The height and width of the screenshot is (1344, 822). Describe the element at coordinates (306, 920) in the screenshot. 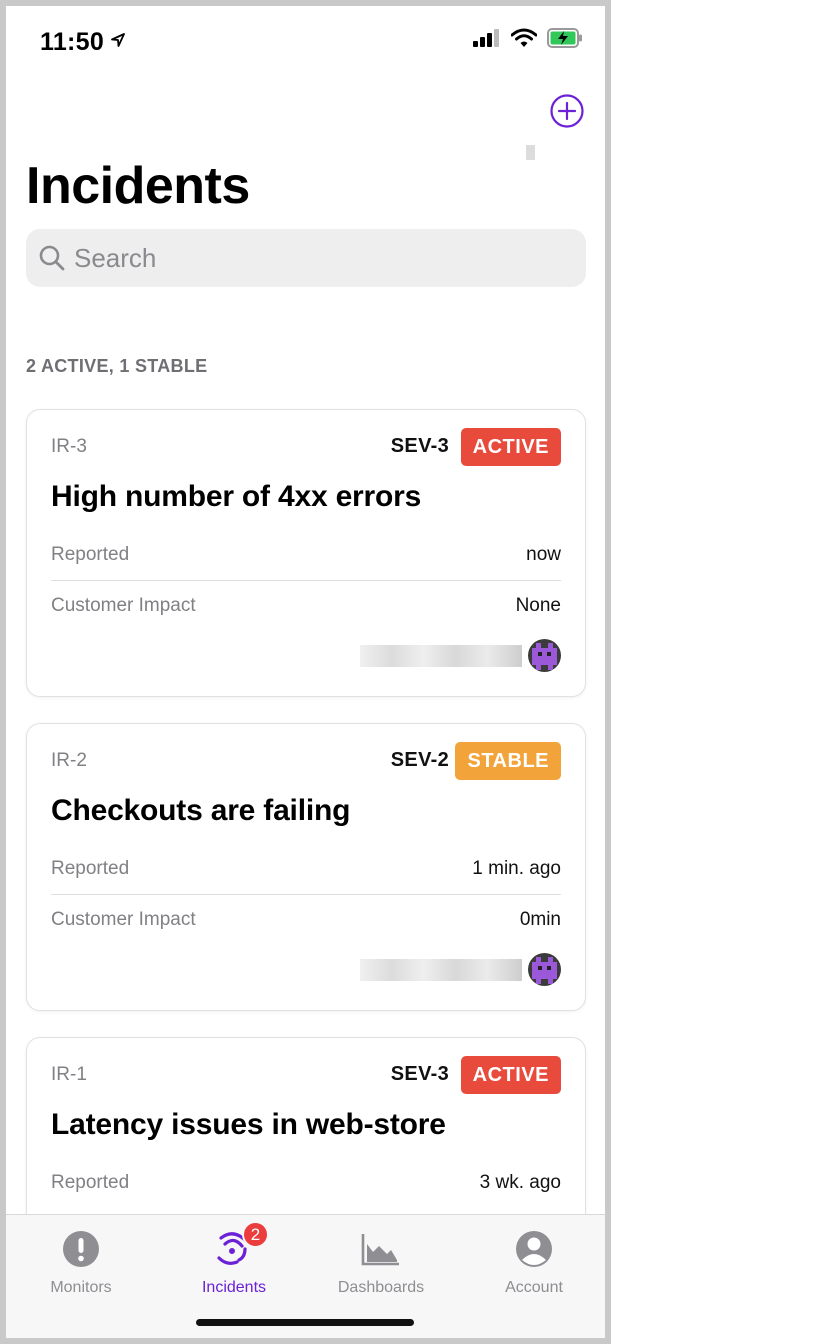

I see `impact-row: Customer Impact 0min` at that location.